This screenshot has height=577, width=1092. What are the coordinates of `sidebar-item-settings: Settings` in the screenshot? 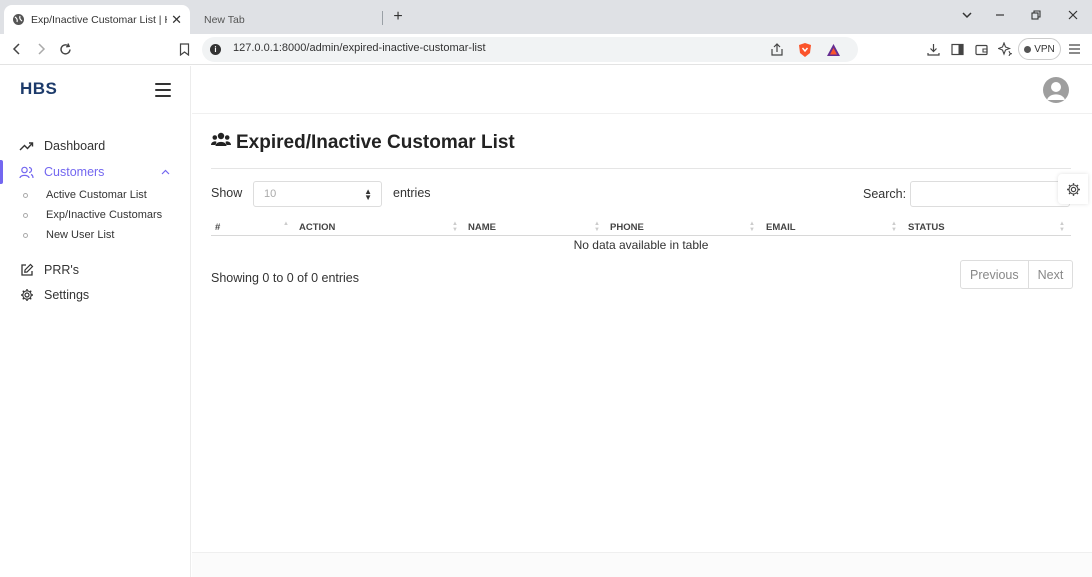 It's located at (95, 295).